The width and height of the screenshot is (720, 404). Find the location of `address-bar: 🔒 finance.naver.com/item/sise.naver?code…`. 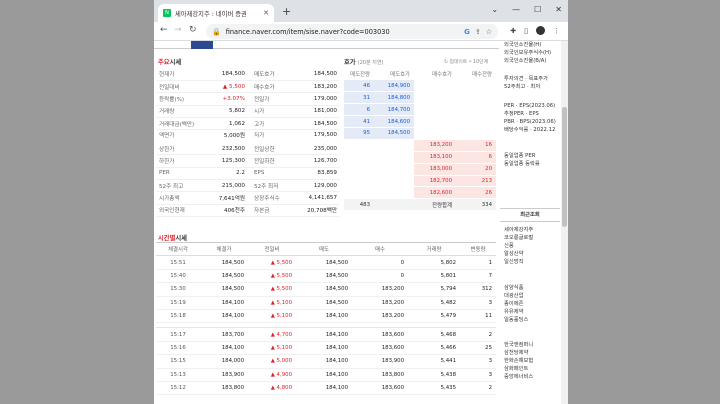

address-bar: 🔒 finance.naver.com/item/sise.naver?code… is located at coordinates (352, 31).